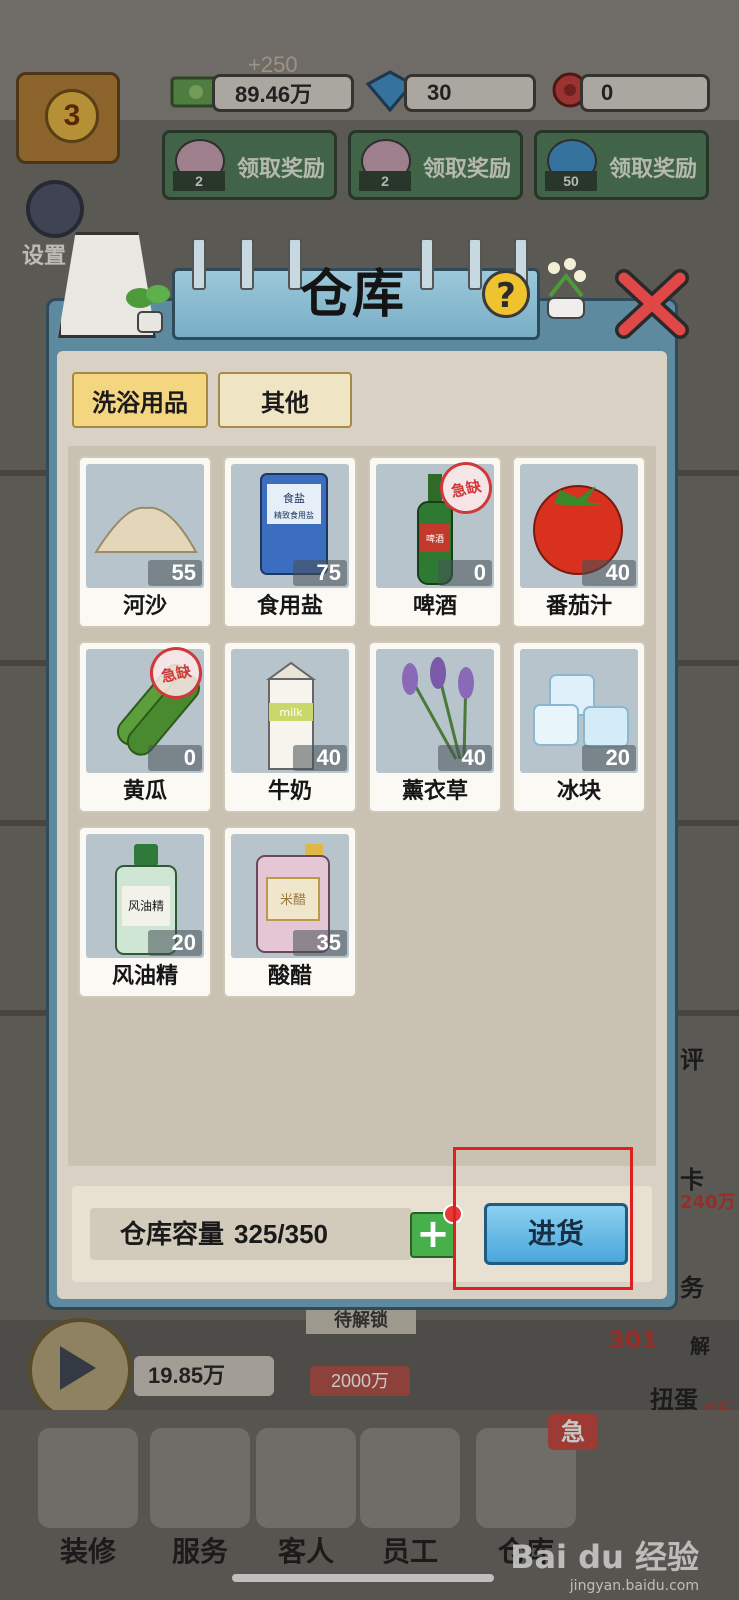 Image resolution: width=739 pixels, height=1600 pixels. I want to click on item-card-vinegar: 米醋 35 酸醋, so click(290, 912).